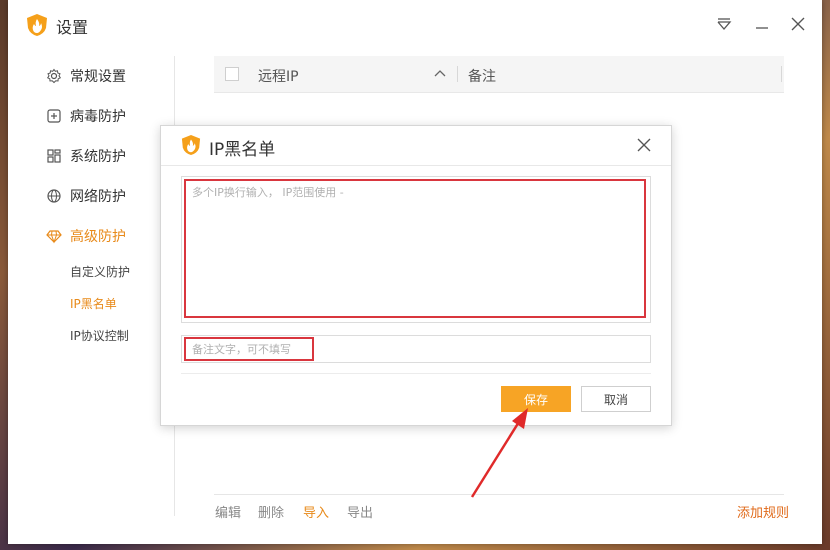 Image resolution: width=830 pixels, height=550 pixels. What do you see at coordinates (360, 511) in the screenshot?
I see `export-link: 导出` at bounding box center [360, 511].